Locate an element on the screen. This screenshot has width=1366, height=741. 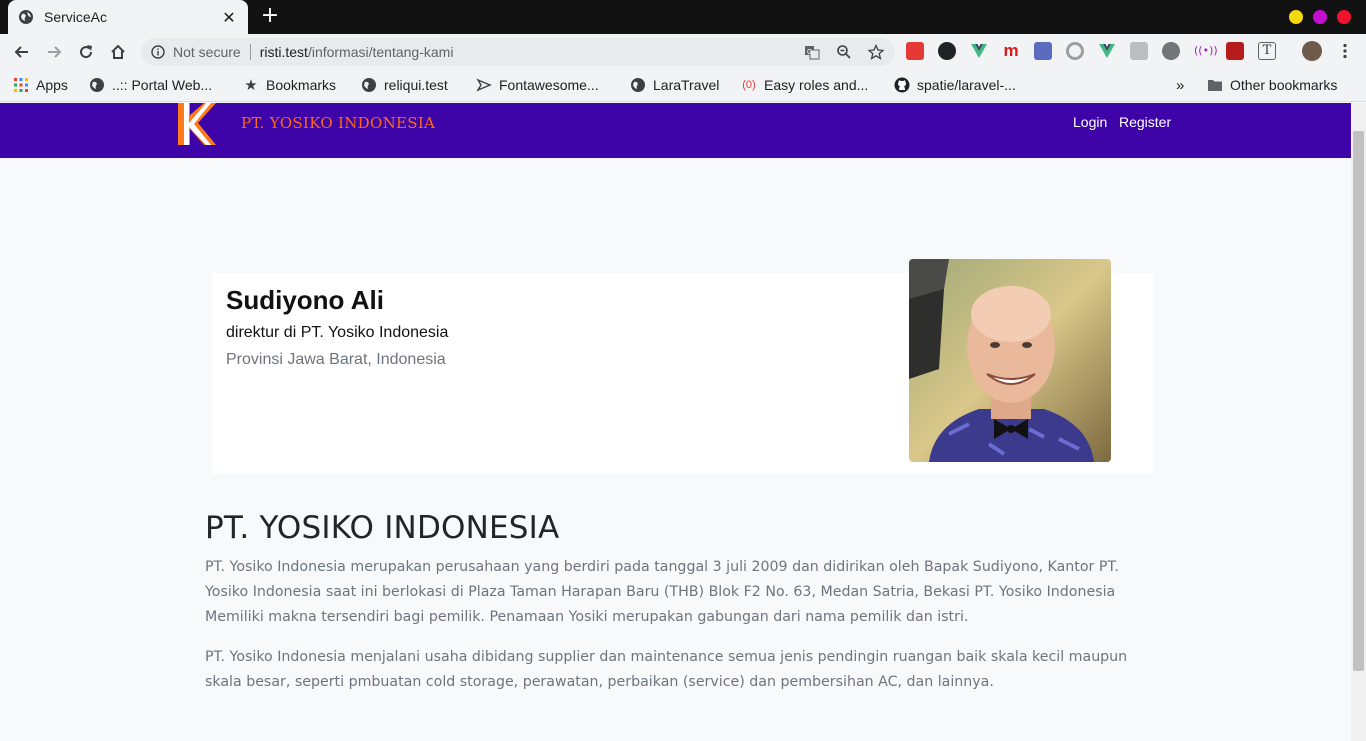
arrow-left-icon is located at coordinates (21, 52).